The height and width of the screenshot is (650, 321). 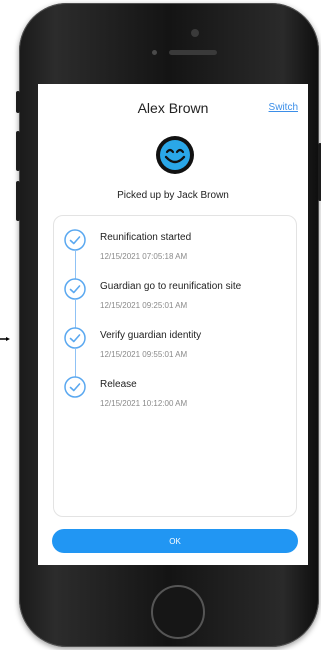 What do you see at coordinates (144, 305) in the screenshot?
I see `step-timestamp: 12/15/2021 09:25:01 AM` at bounding box center [144, 305].